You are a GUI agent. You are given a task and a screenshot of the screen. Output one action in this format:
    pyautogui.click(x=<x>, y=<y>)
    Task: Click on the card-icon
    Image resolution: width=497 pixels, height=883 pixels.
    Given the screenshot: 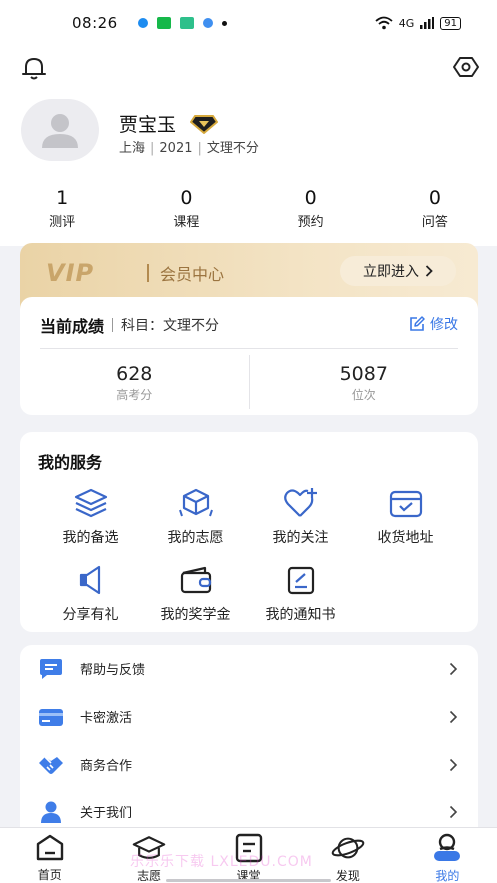 What is the action you would take?
    pyautogui.click(x=51, y=717)
    